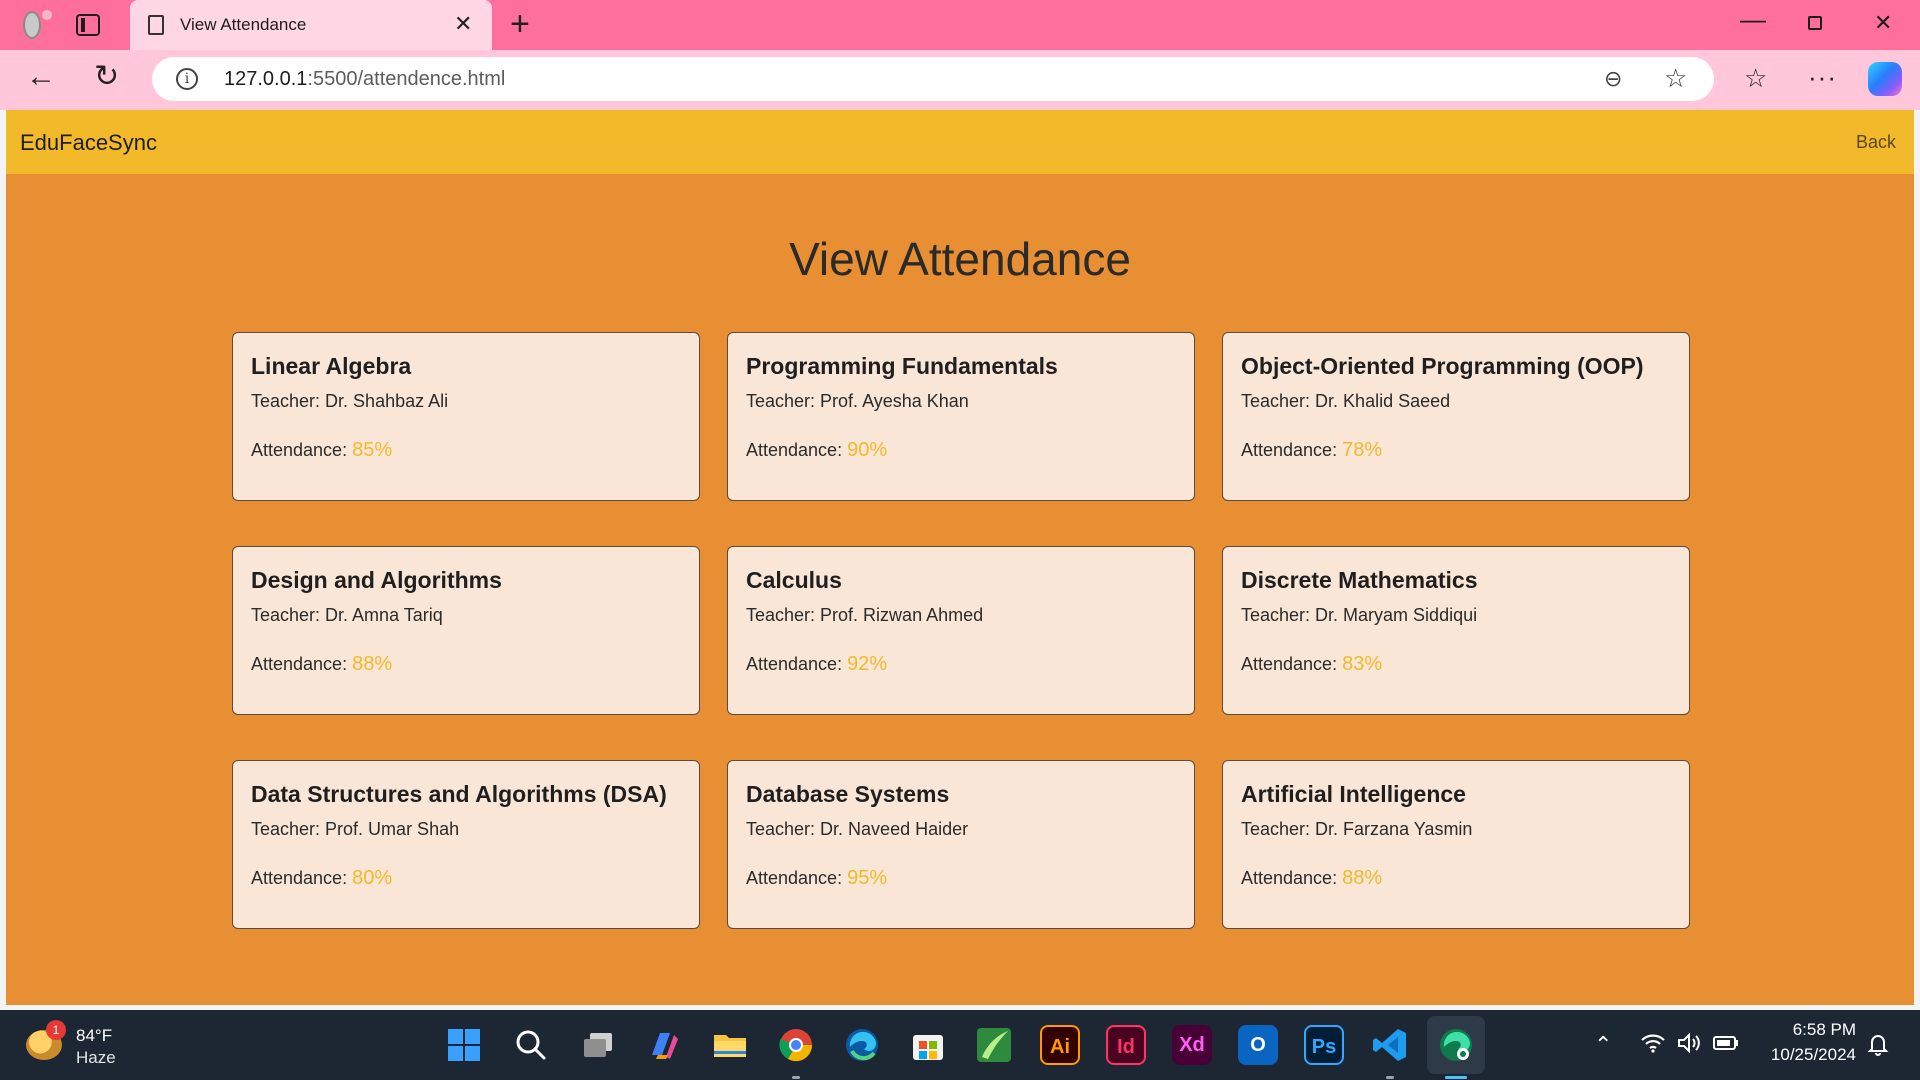 The width and height of the screenshot is (1920, 1080). Describe the element at coordinates (1755, 78) in the screenshot. I see `favorites-icon: ☆` at that location.